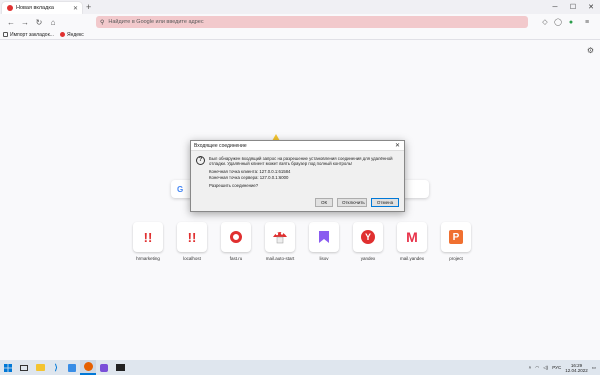  I want to click on minimize-button: ─, so click(555, 7).